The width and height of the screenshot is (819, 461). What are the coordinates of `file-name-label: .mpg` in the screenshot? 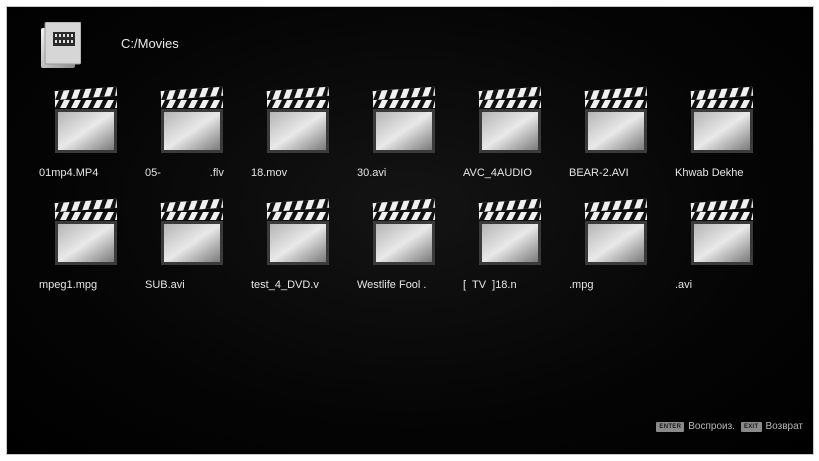 It's located at (581, 285).